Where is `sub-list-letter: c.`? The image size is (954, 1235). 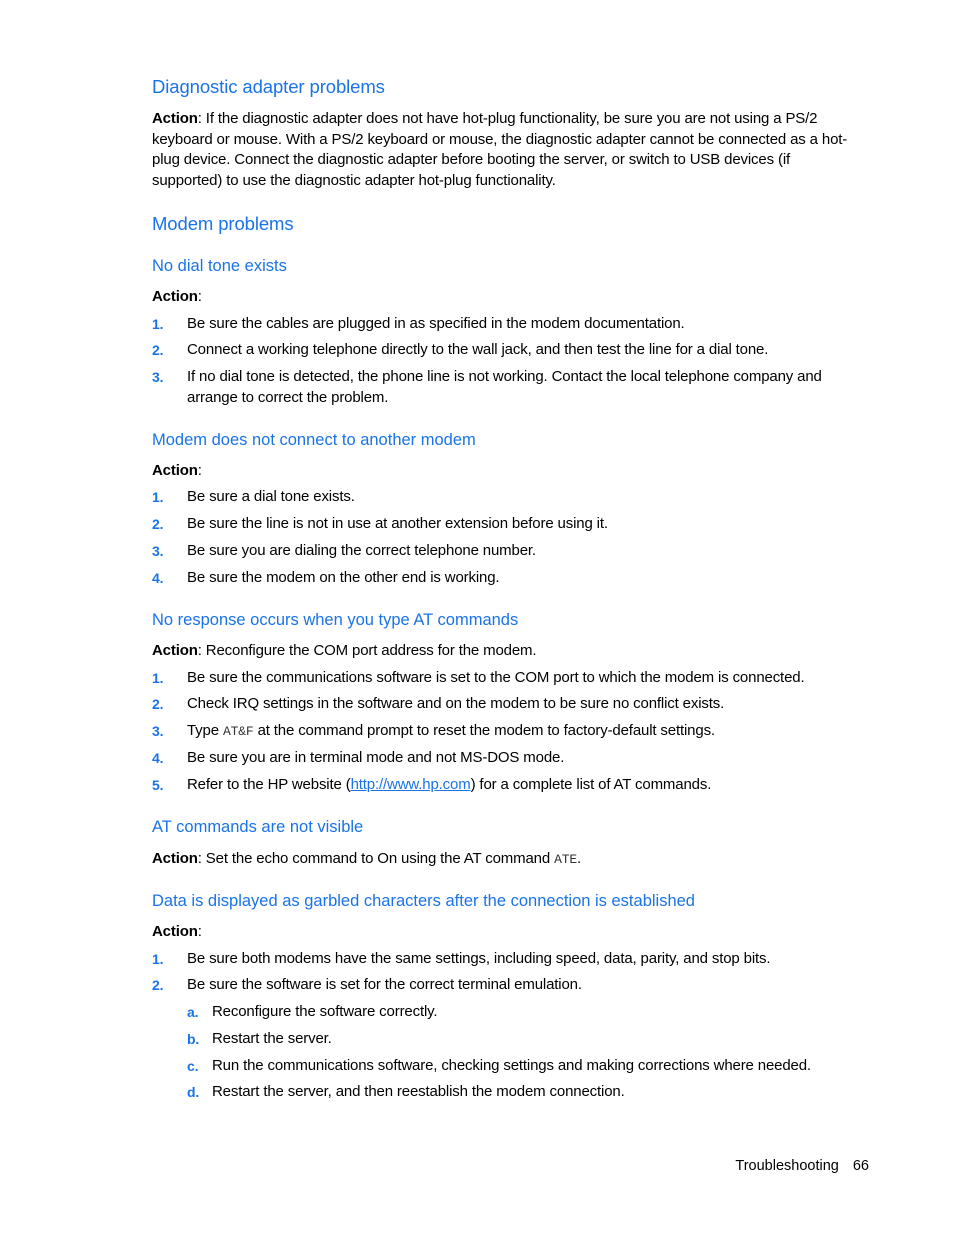 sub-list-letter: c. is located at coordinates (193, 1066).